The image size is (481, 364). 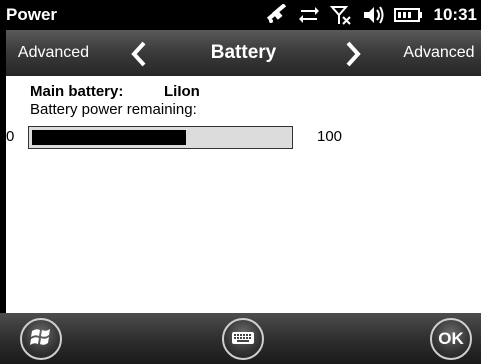 I want to click on battery-type-value: LiIon, so click(x=182, y=91).